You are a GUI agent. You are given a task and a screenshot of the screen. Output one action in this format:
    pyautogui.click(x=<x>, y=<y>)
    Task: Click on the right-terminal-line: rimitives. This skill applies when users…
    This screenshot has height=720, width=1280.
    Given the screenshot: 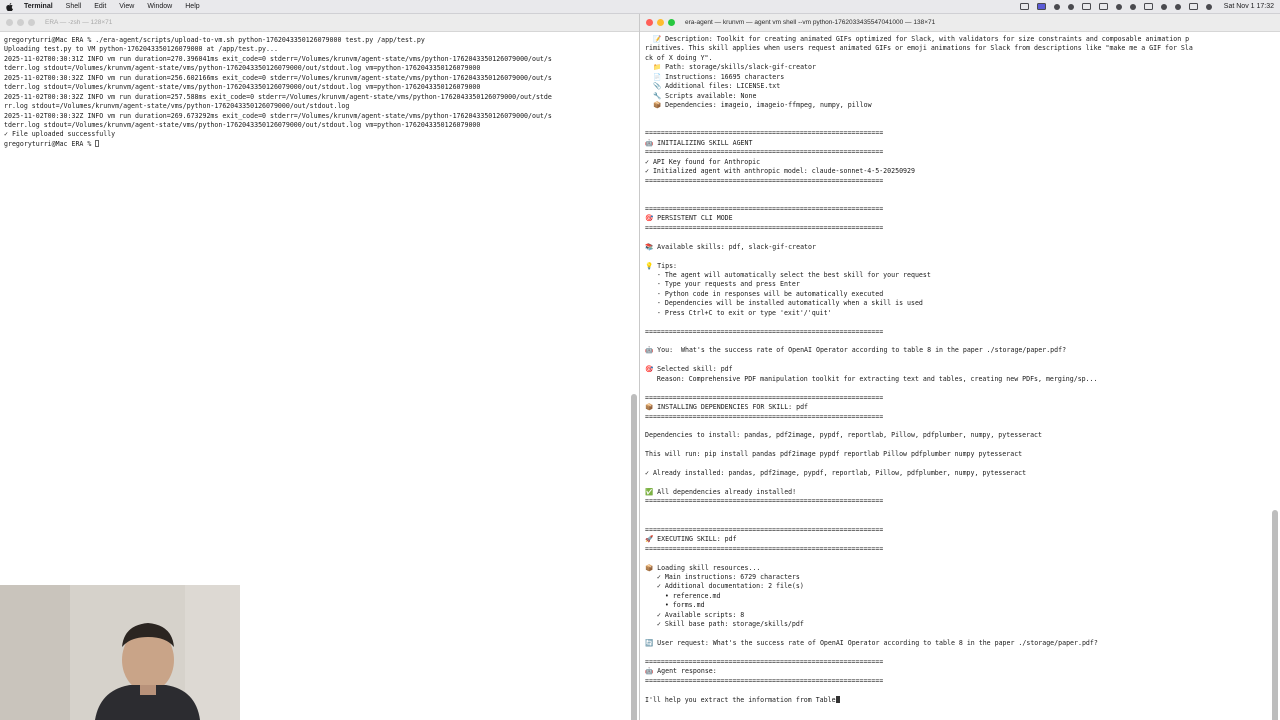 What is the action you would take?
    pyautogui.click(x=956, y=48)
    